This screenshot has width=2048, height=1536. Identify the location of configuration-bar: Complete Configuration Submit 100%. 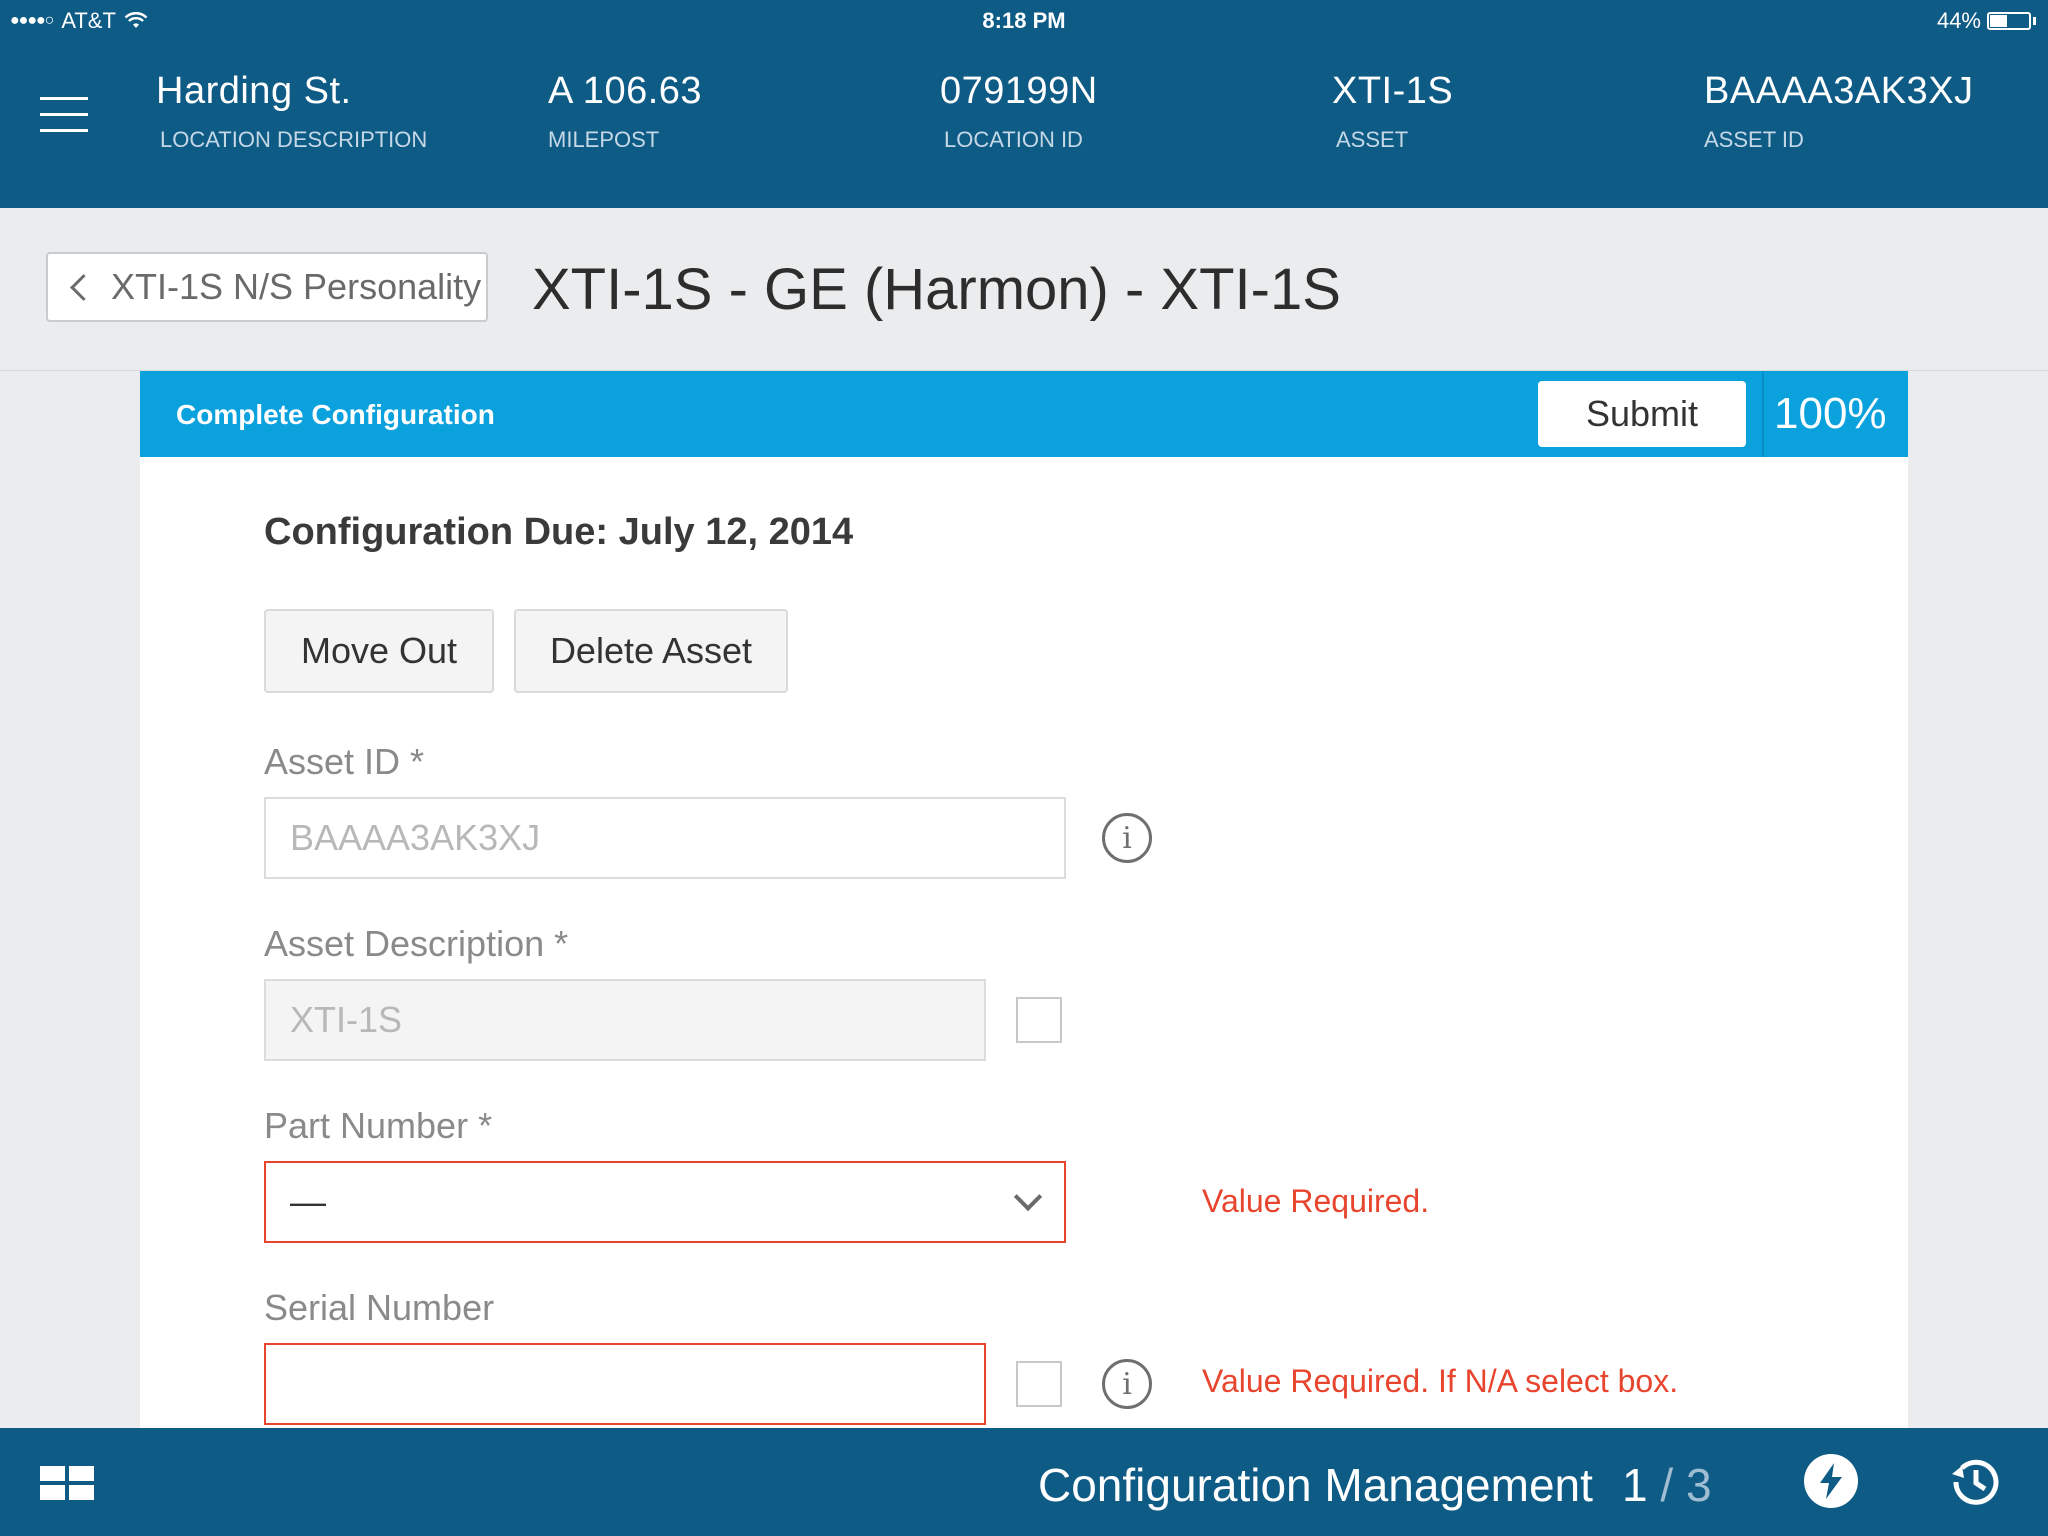
(1024, 414).